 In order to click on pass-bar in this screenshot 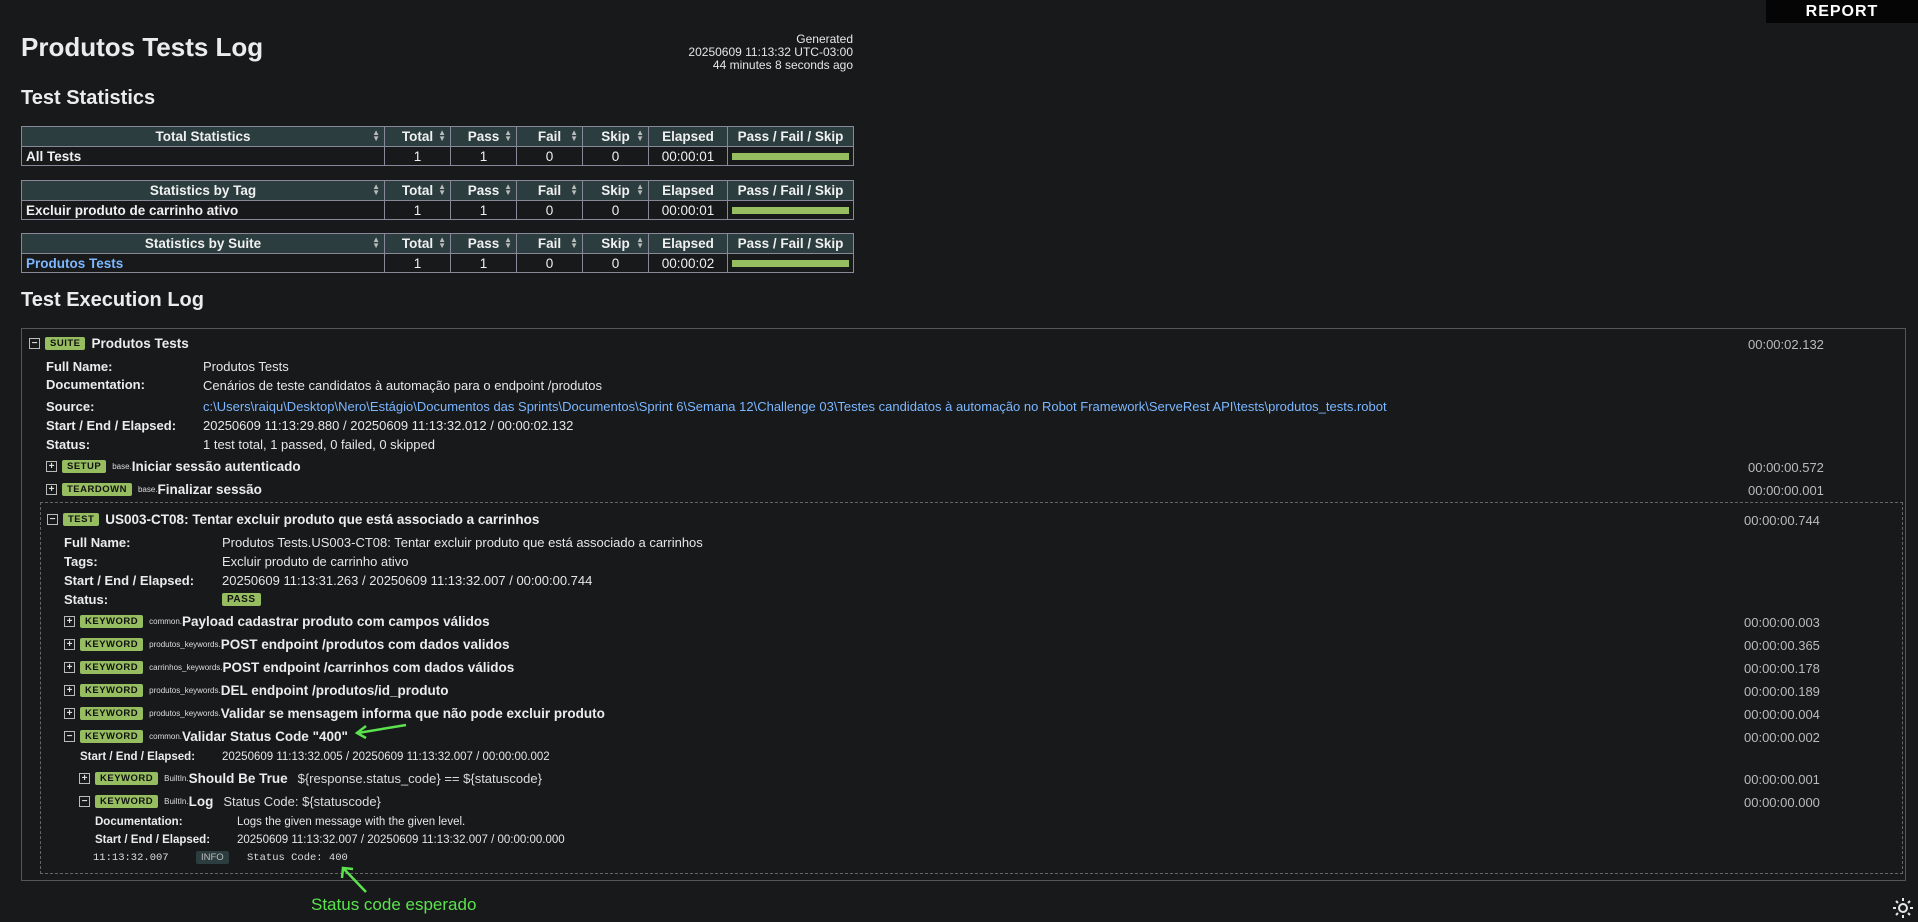, I will do `click(790, 210)`.